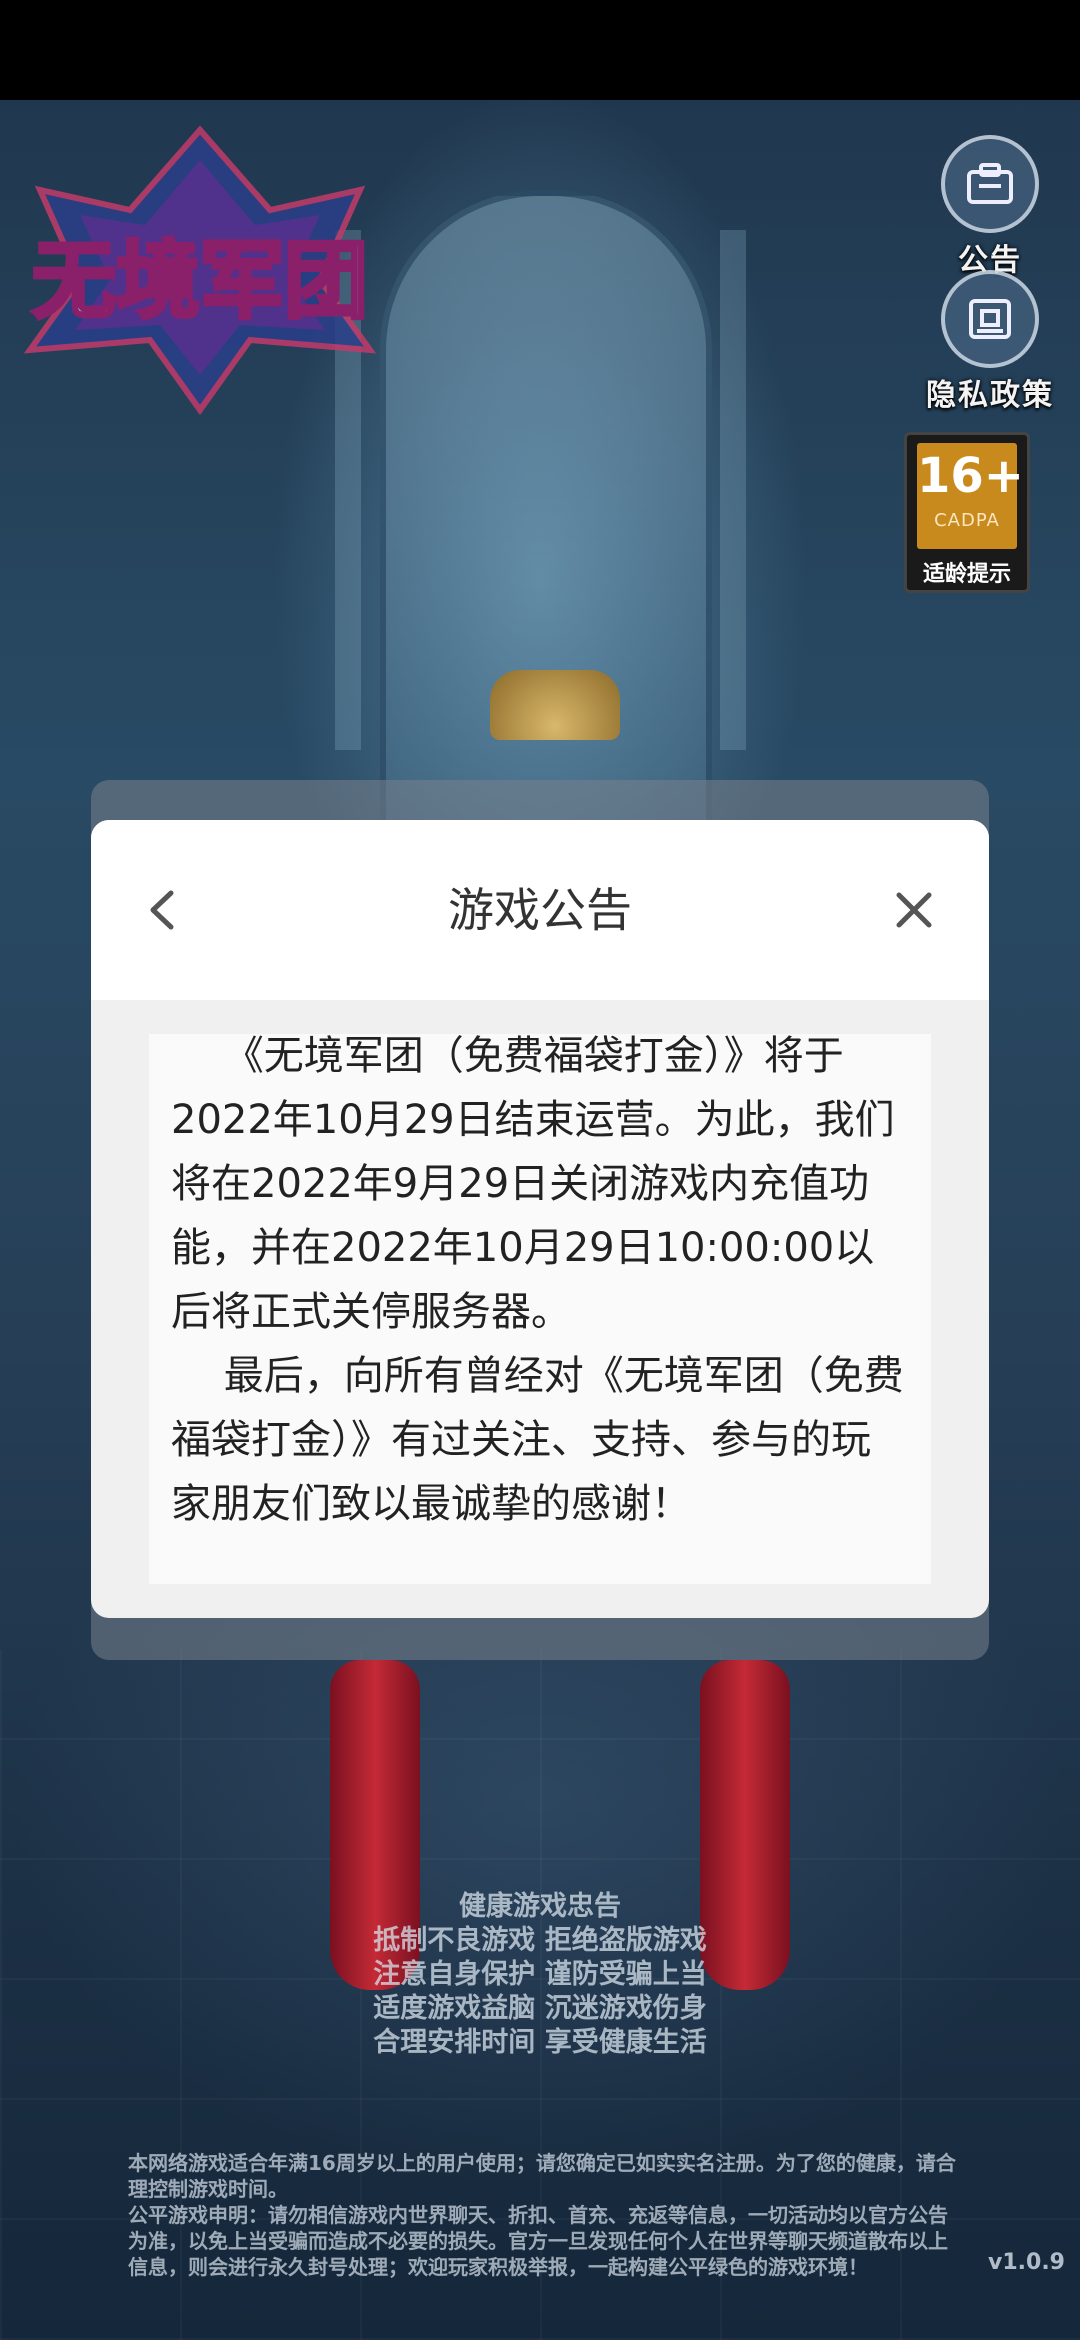  I want to click on character-crown, so click(555, 705).